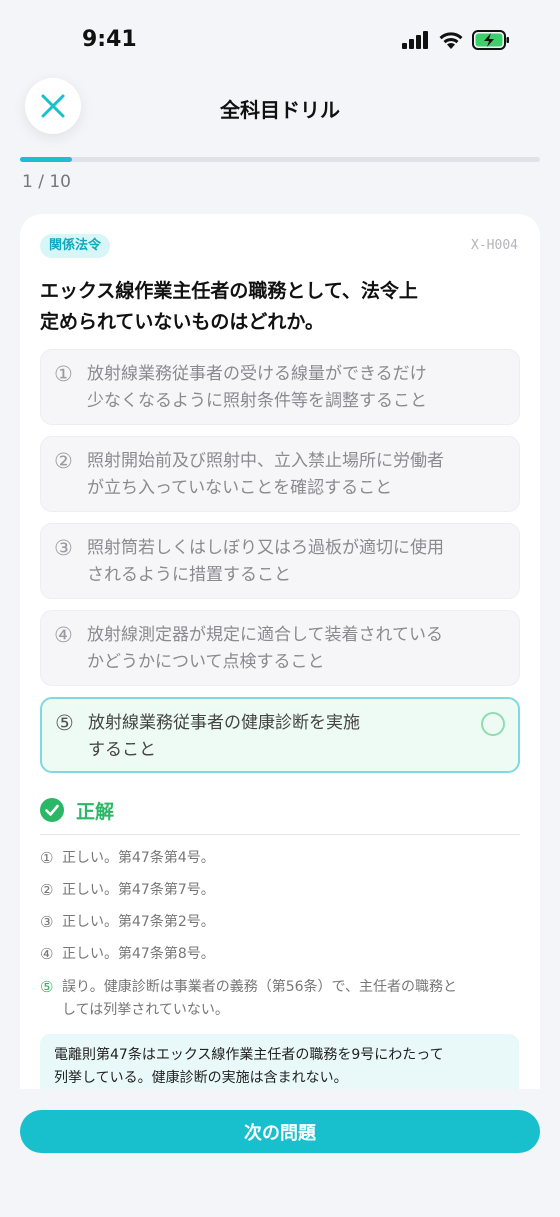 The height and width of the screenshot is (1217, 560). I want to click on explanation-3: ③ 正しい。第47条第2号。, so click(275, 922).